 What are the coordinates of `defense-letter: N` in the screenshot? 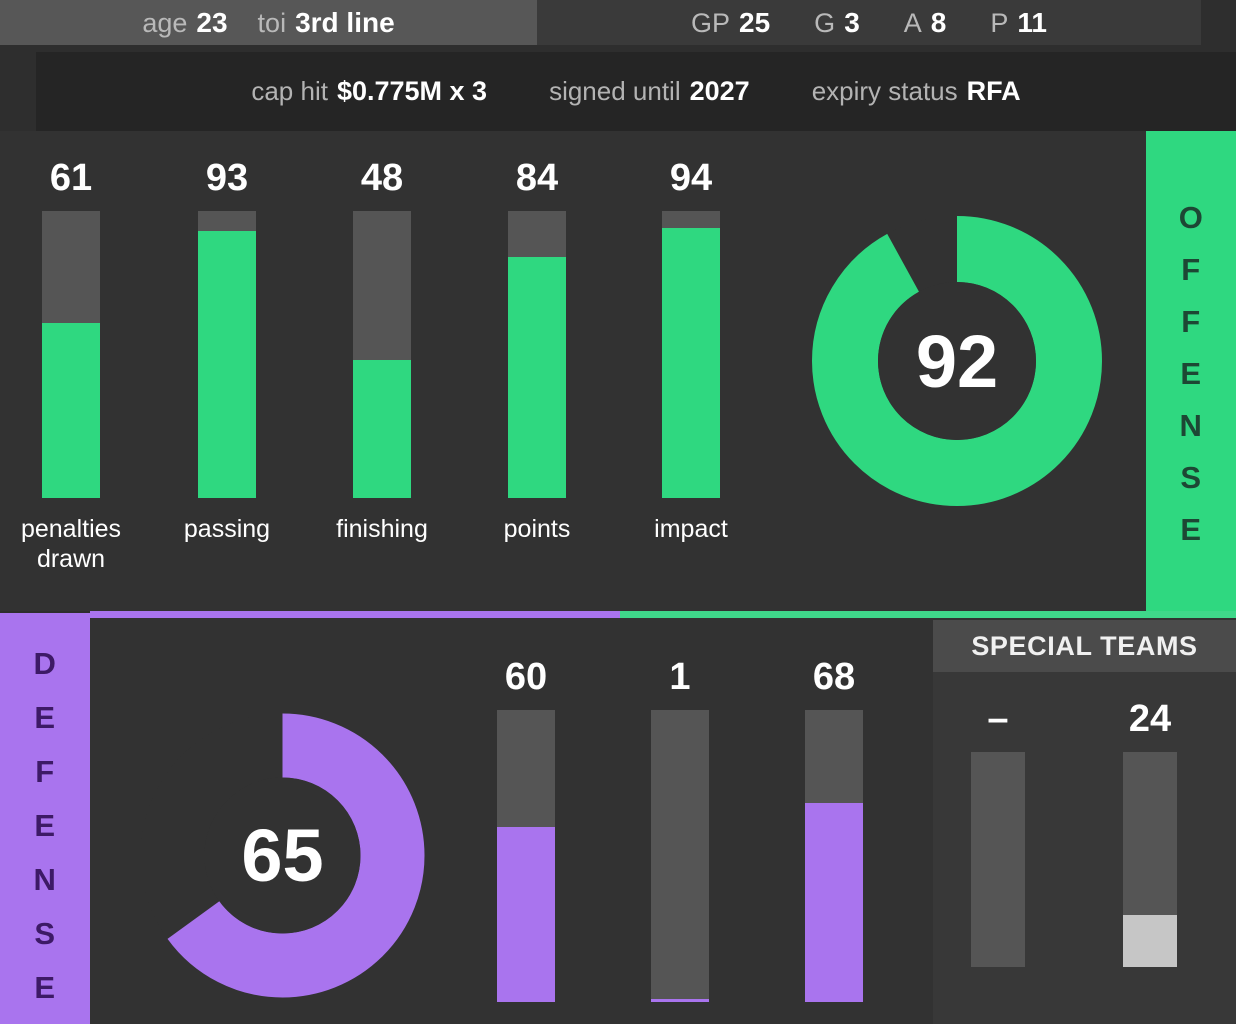 It's located at (45, 879).